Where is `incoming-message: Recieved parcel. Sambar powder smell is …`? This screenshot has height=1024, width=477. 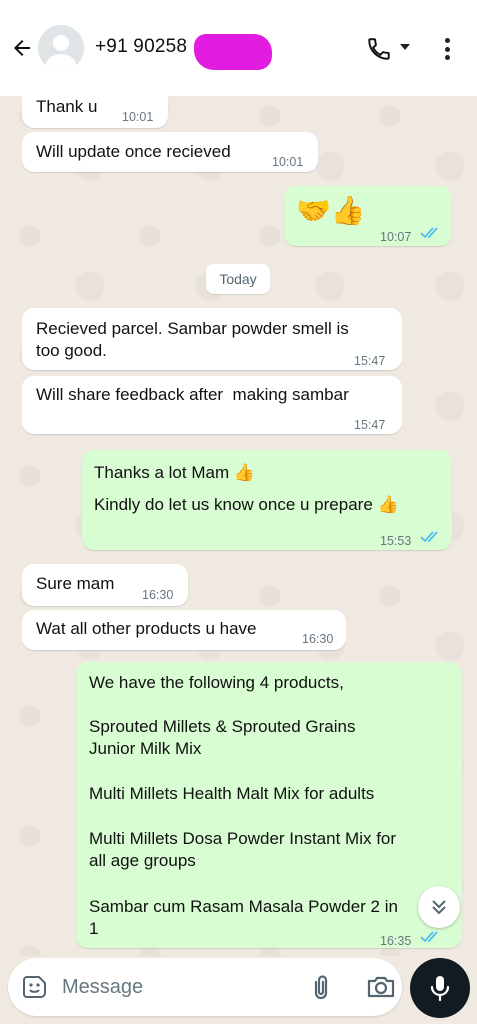
incoming-message: Recieved parcel. Sambar powder smell is … is located at coordinates (212, 339).